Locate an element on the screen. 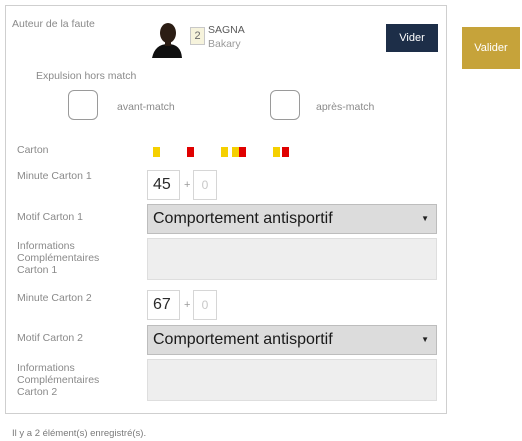  motif-carton-1-value: Comportement antisportif is located at coordinates (243, 218).